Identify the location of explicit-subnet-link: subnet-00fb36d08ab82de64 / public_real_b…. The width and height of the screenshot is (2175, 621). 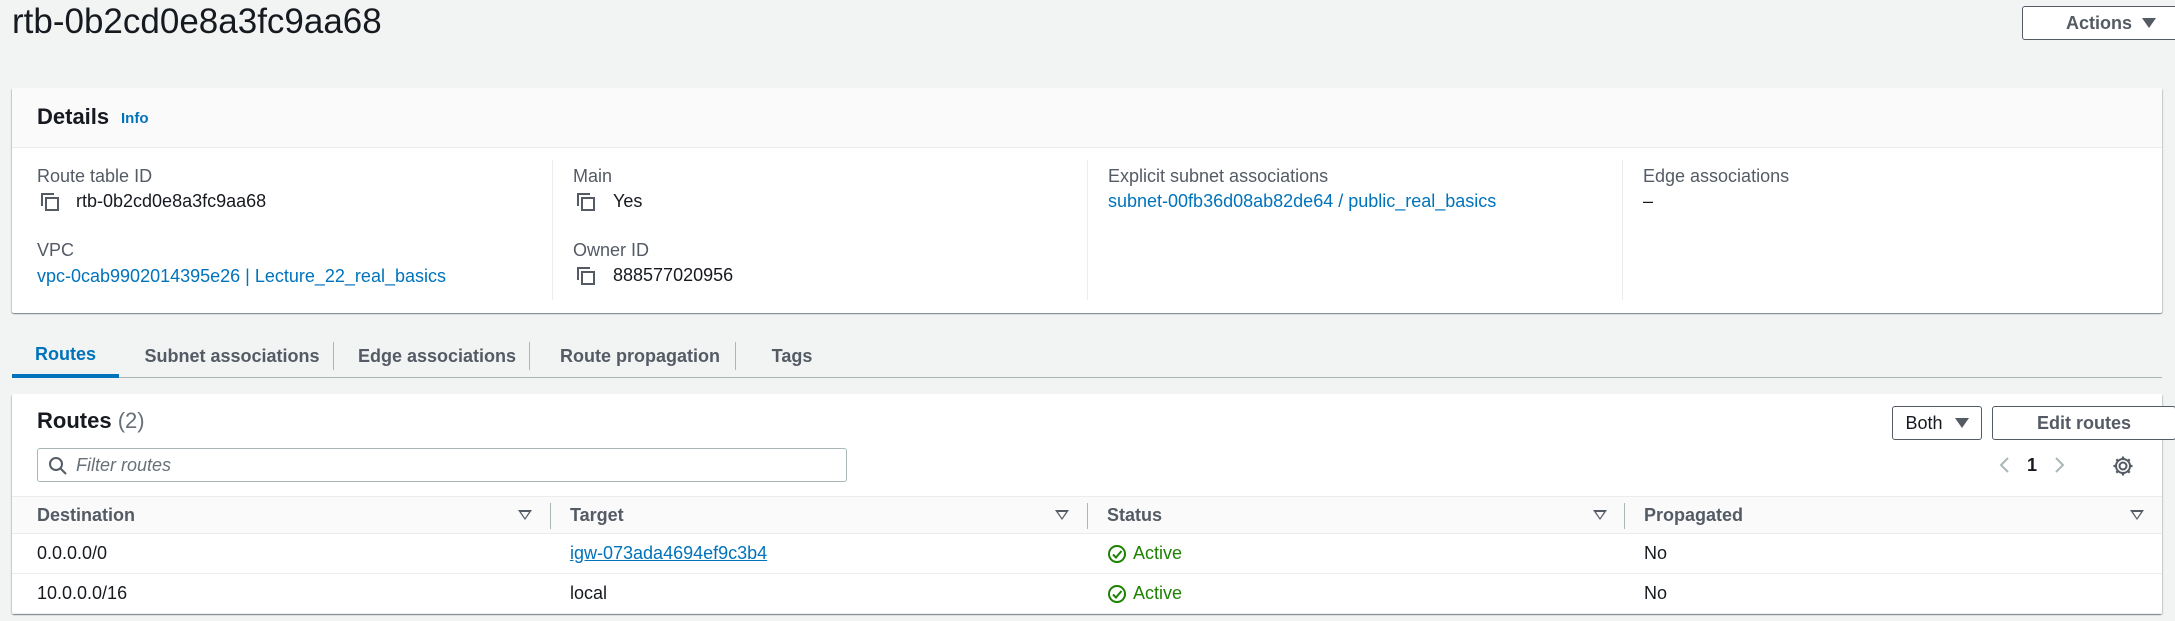
(1302, 201).